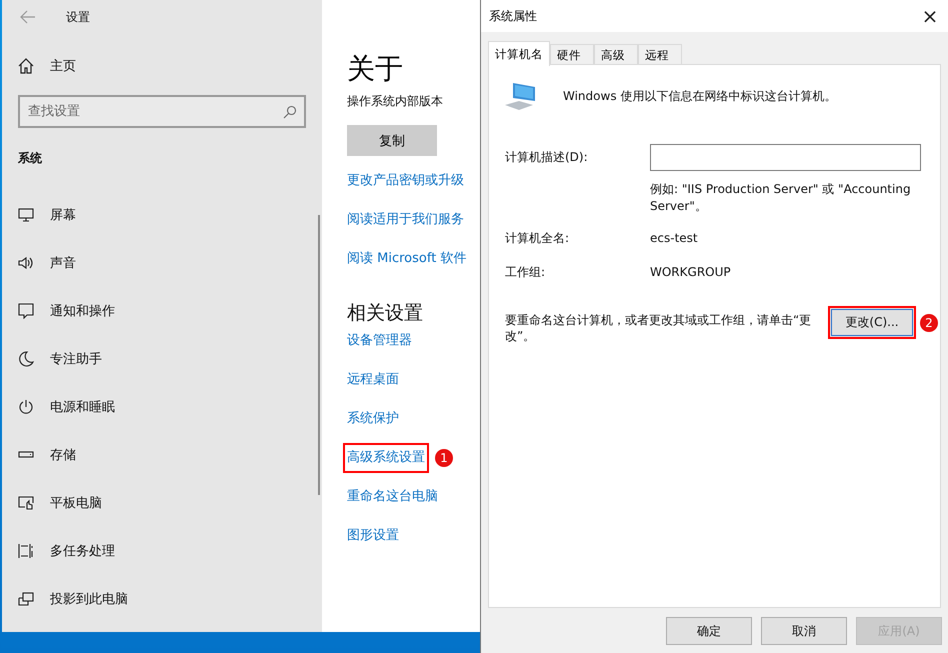 This screenshot has height=653, width=948. Describe the element at coordinates (26, 66) in the screenshot. I see `home-icon` at that location.